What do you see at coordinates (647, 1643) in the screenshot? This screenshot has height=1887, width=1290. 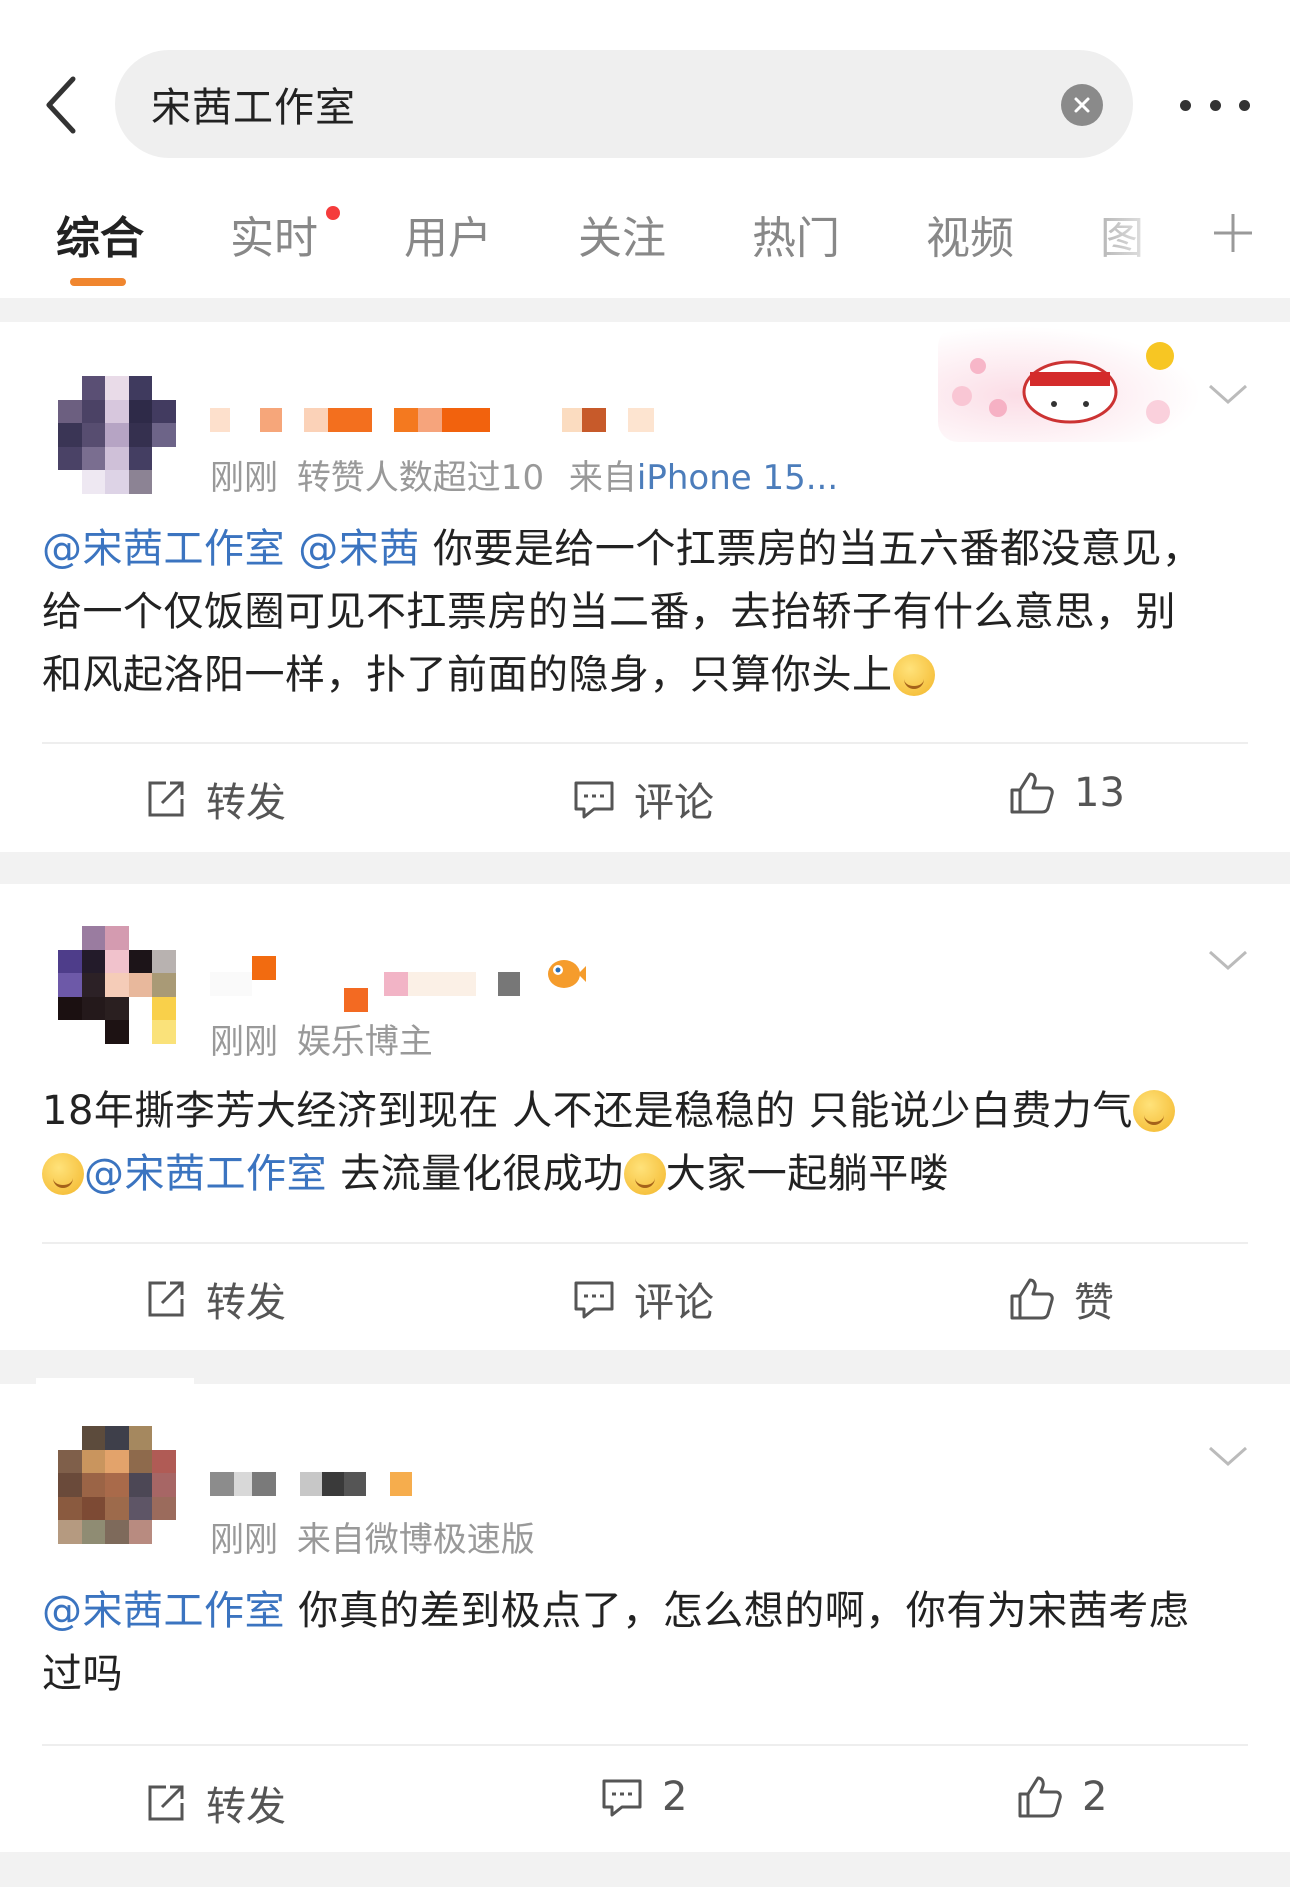 I see `post-content: @宋茜工作室 你真的差到极点了，怎么想的啊，你有为宋茜考虑 过吗` at bounding box center [647, 1643].